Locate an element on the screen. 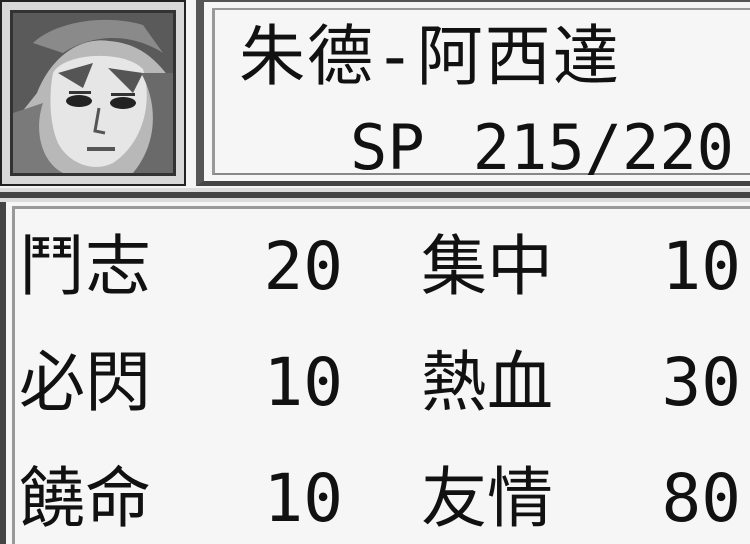 The width and height of the screenshot is (750, 544). spirit-command-name: 集中 is located at coordinates (487, 267).